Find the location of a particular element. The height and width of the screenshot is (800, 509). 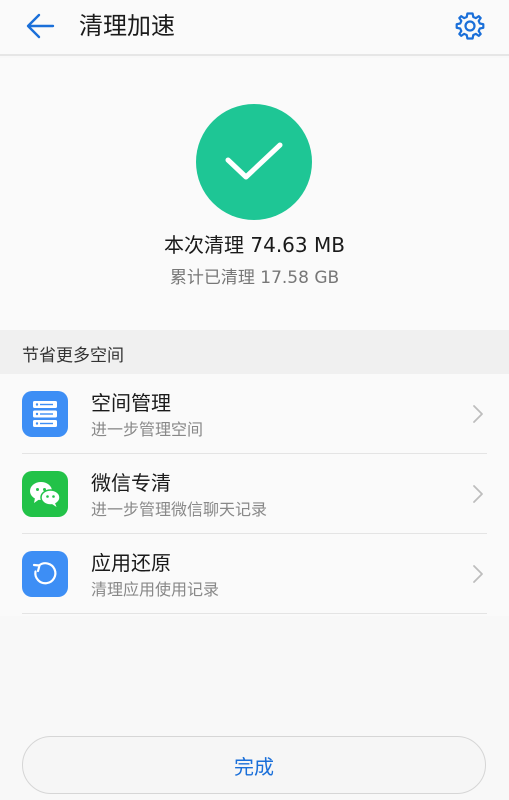

restore-icon is located at coordinates (45, 574).